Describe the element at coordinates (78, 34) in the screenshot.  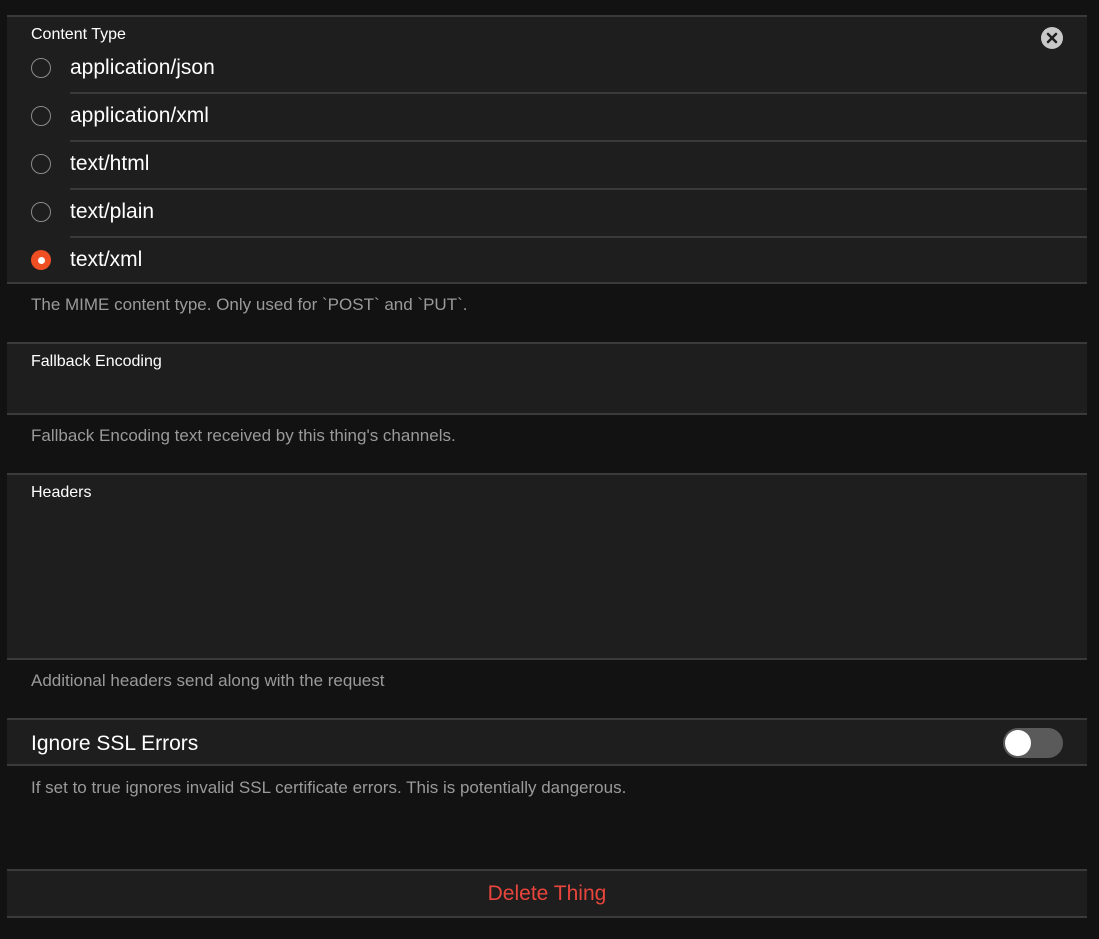
I see `content-type-label: Content Type` at that location.